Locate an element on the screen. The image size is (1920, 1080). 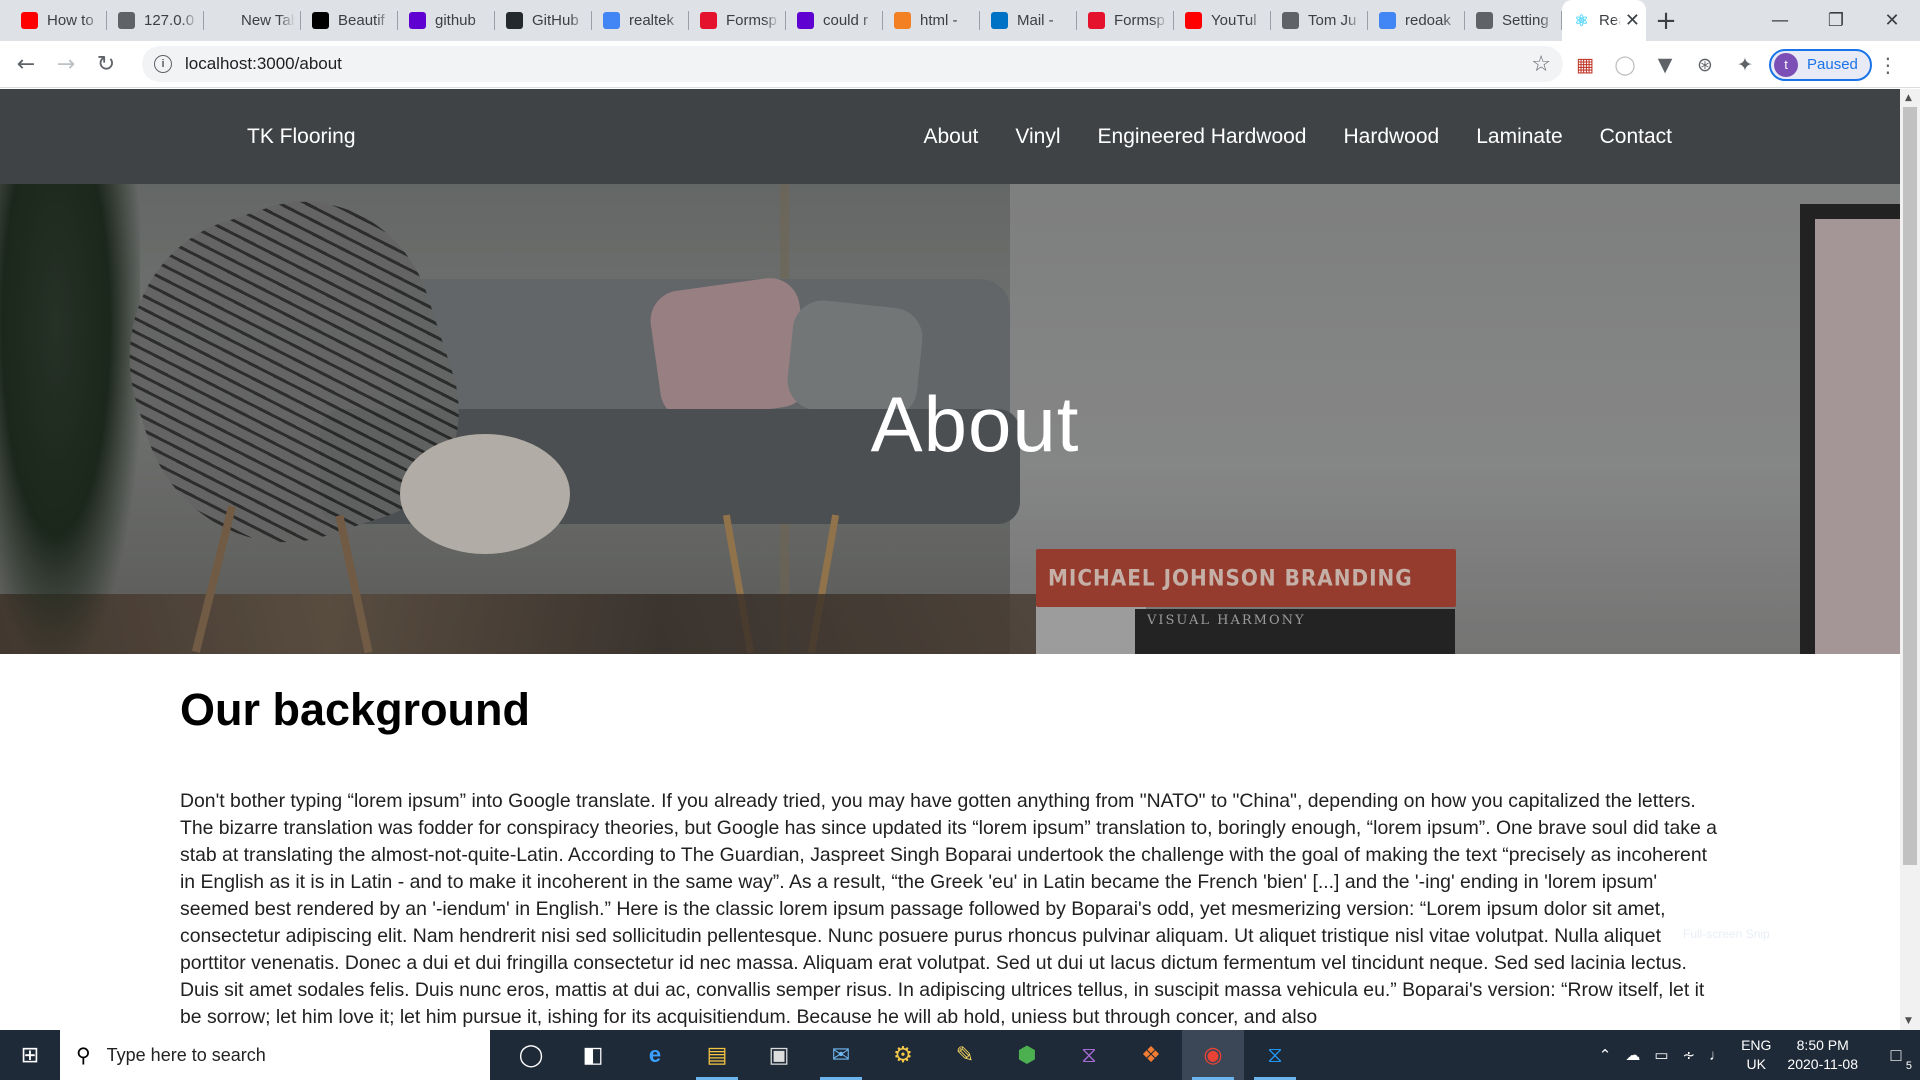
language-indicator: ENG UK is located at coordinates (1756, 1055).